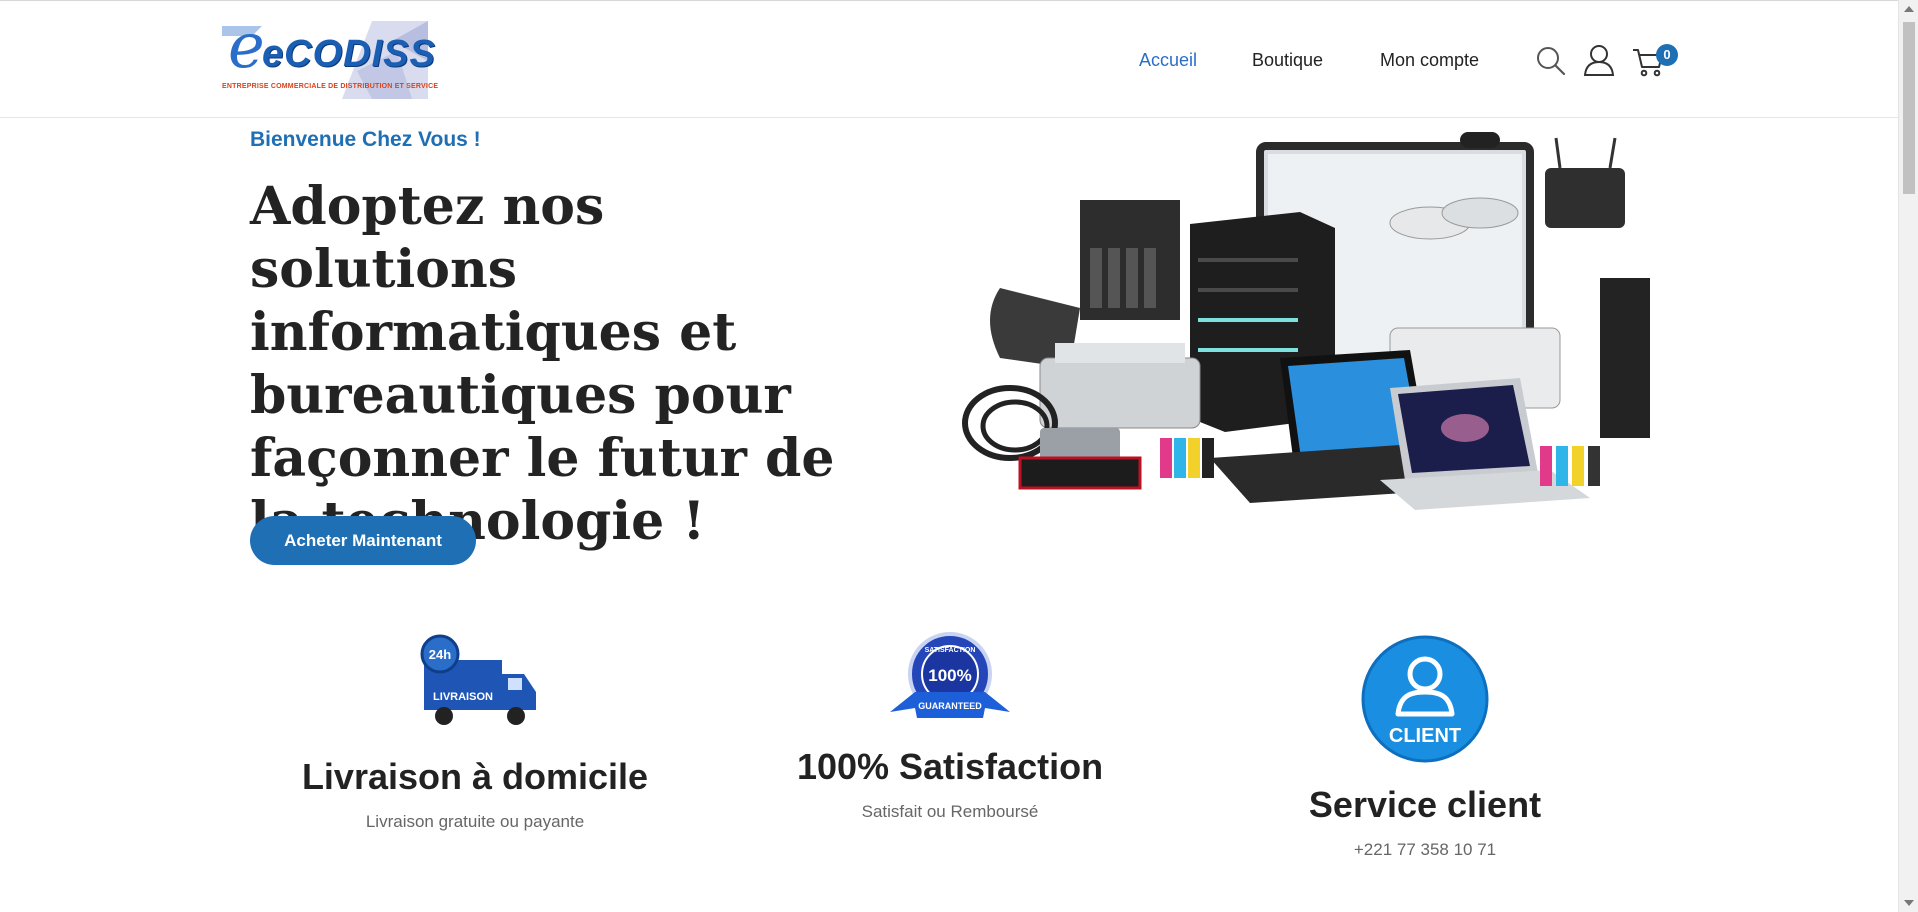 The height and width of the screenshot is (912, 1918). Describe the element at coordinates (1909, 108) in the screenshot. I see `scrollbar-thumb` at that location.